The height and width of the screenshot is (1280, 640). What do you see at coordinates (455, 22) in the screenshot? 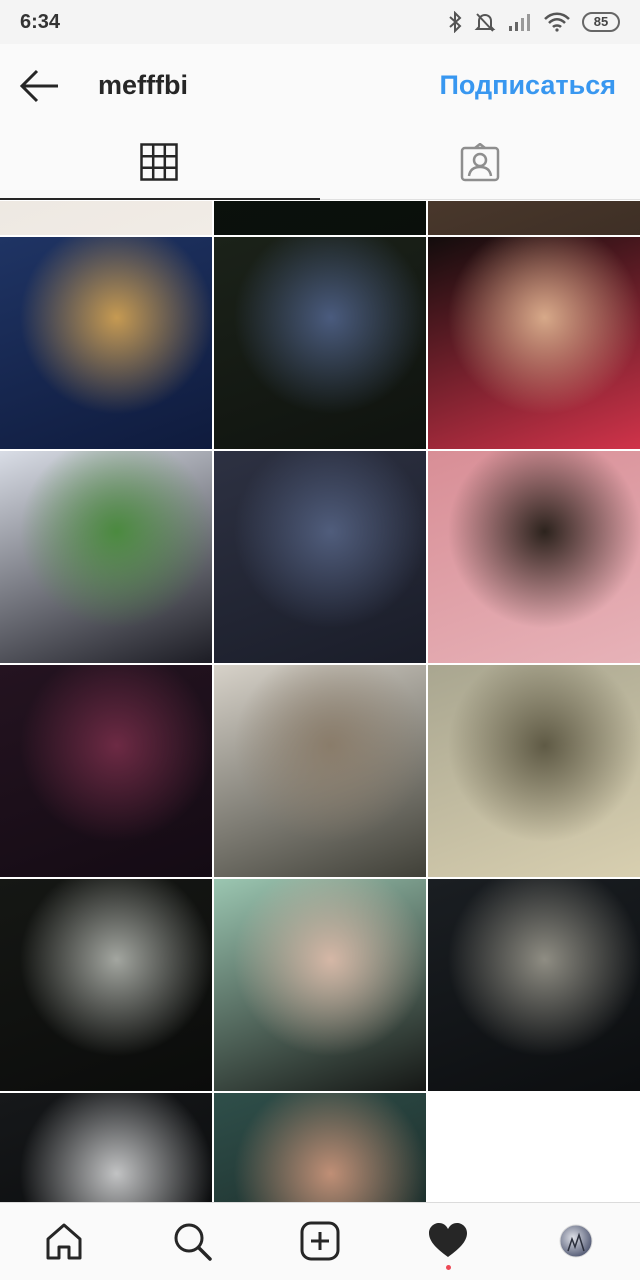
I see `bluetooth-icon` at bounding box center [455, 22].